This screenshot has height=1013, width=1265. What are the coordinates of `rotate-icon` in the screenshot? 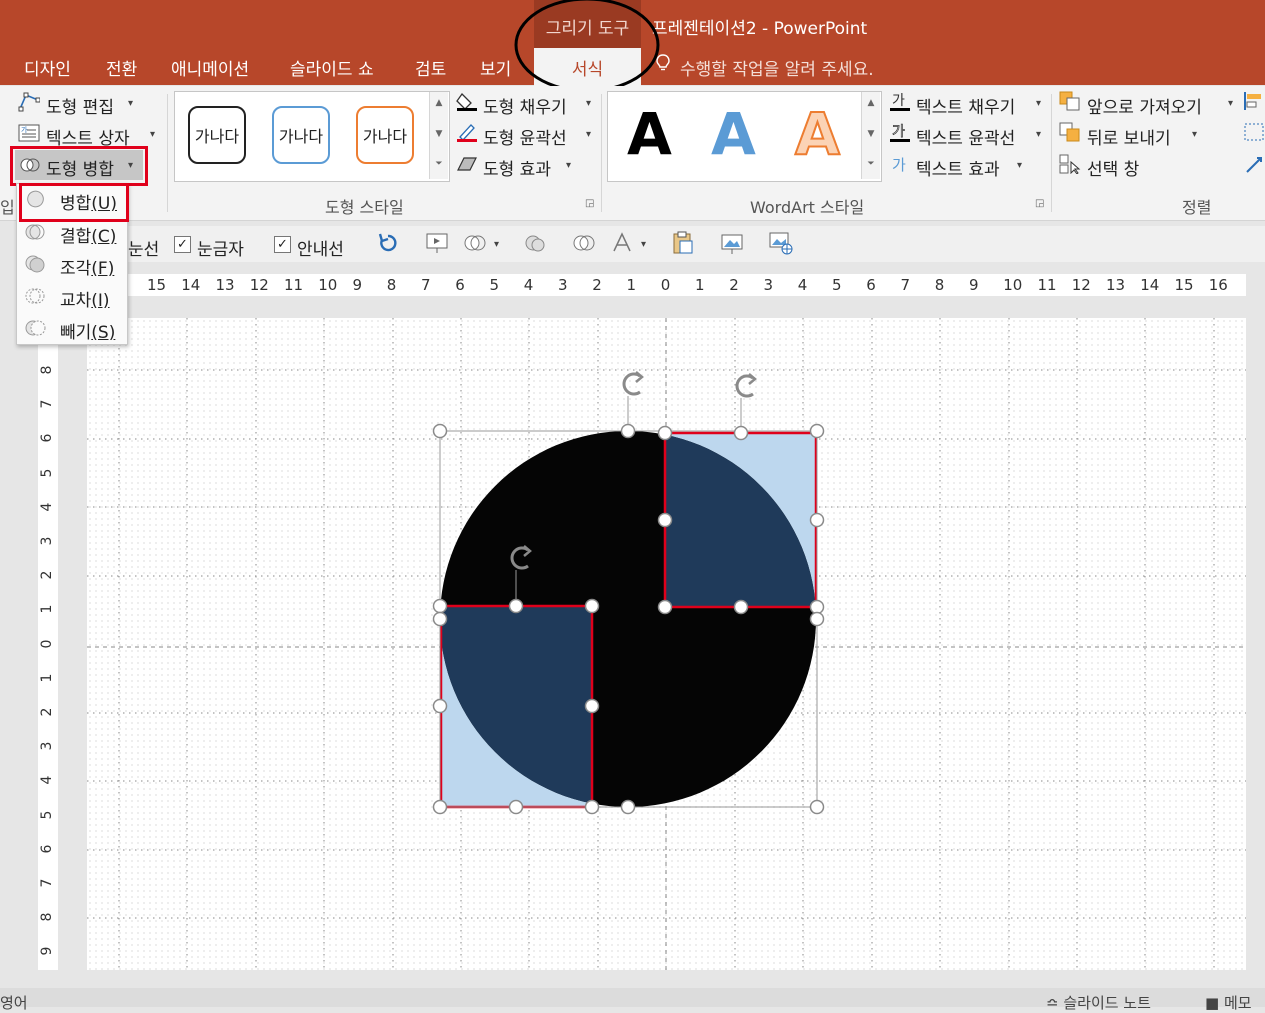 It's located at (1254, 164).